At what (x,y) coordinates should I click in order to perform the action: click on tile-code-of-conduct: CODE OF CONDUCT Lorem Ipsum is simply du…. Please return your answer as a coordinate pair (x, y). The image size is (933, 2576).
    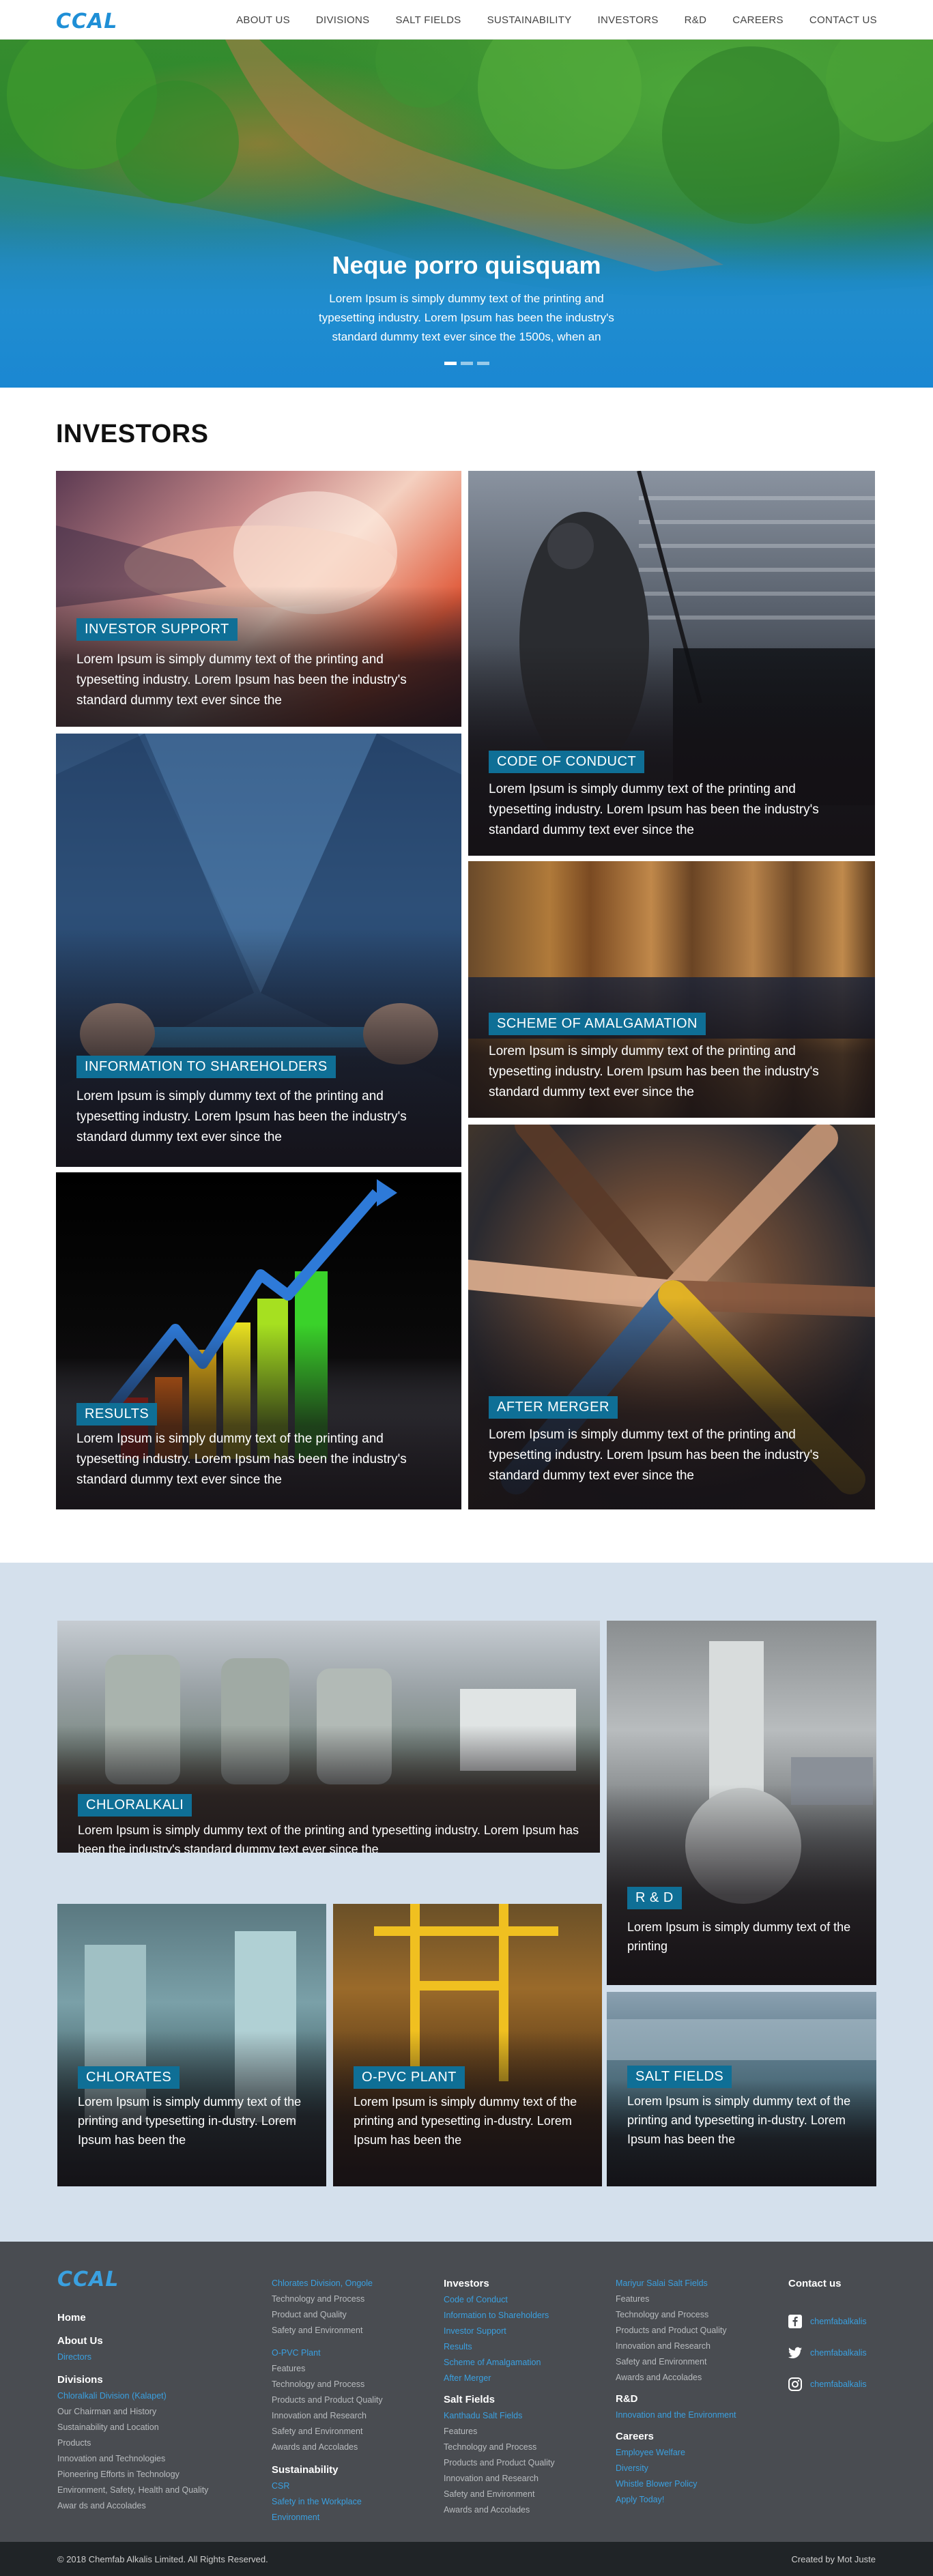
    Looking at the image, I should click on (671, 663).